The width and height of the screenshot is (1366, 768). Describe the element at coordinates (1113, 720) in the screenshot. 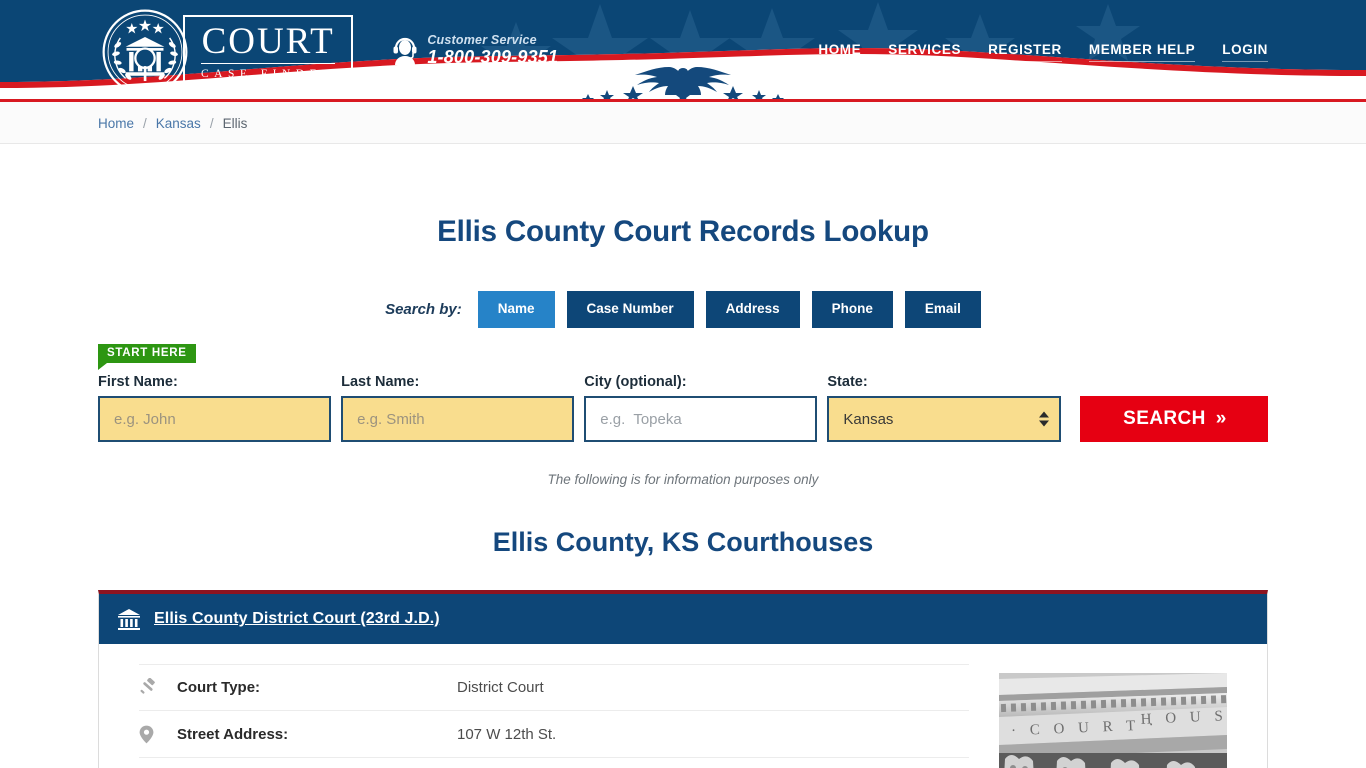

I see `courthouse-photo: · C O U R T · H O U S E ·` at that location.